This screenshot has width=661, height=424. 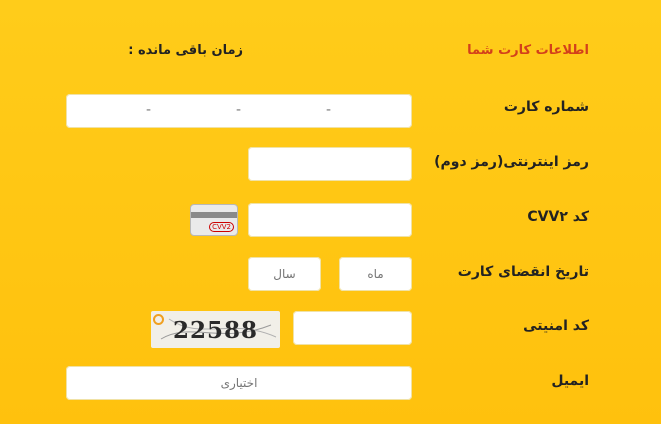 I want to click on internet-password-field, so click(x=330, y=164).